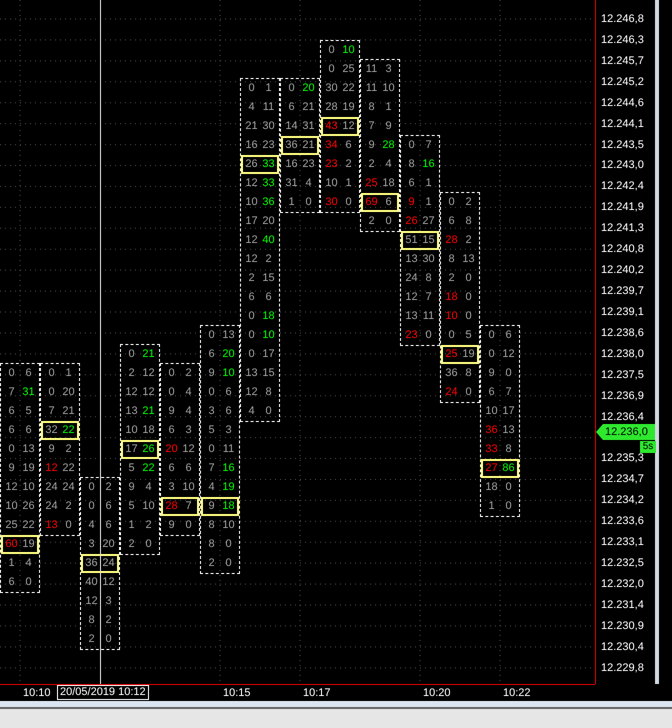  Describe the element at coordinates (508, 468) in the screenshot. I see `ask-volume: 86` at that location.